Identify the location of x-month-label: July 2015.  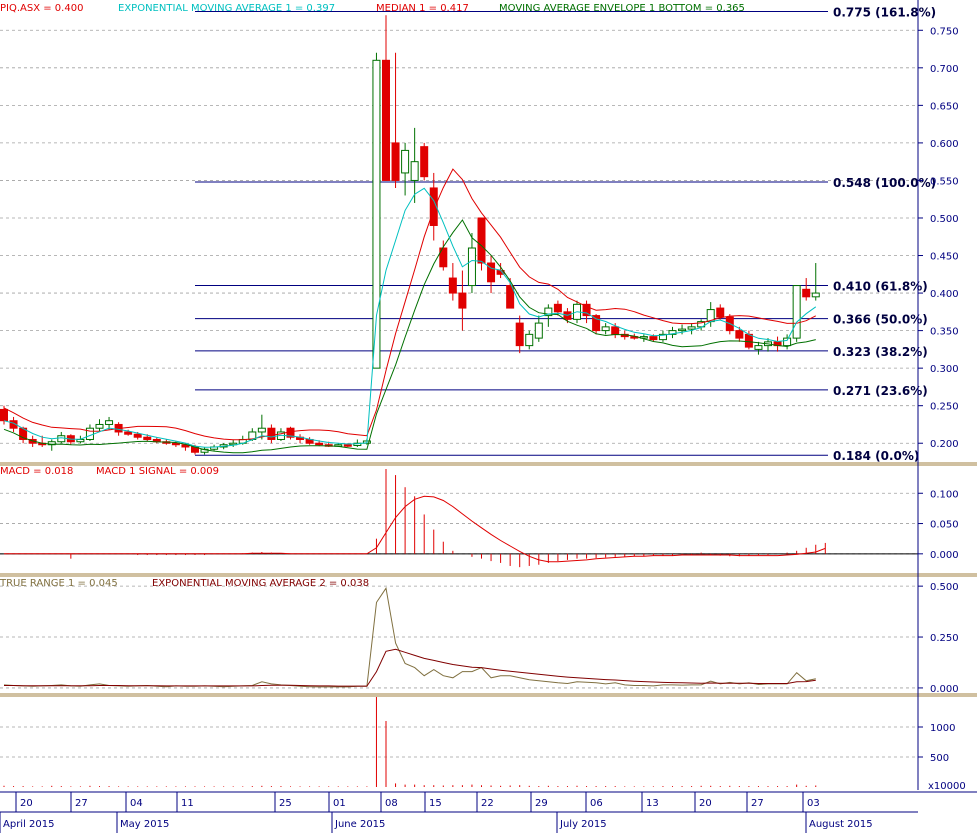
(583, 824).